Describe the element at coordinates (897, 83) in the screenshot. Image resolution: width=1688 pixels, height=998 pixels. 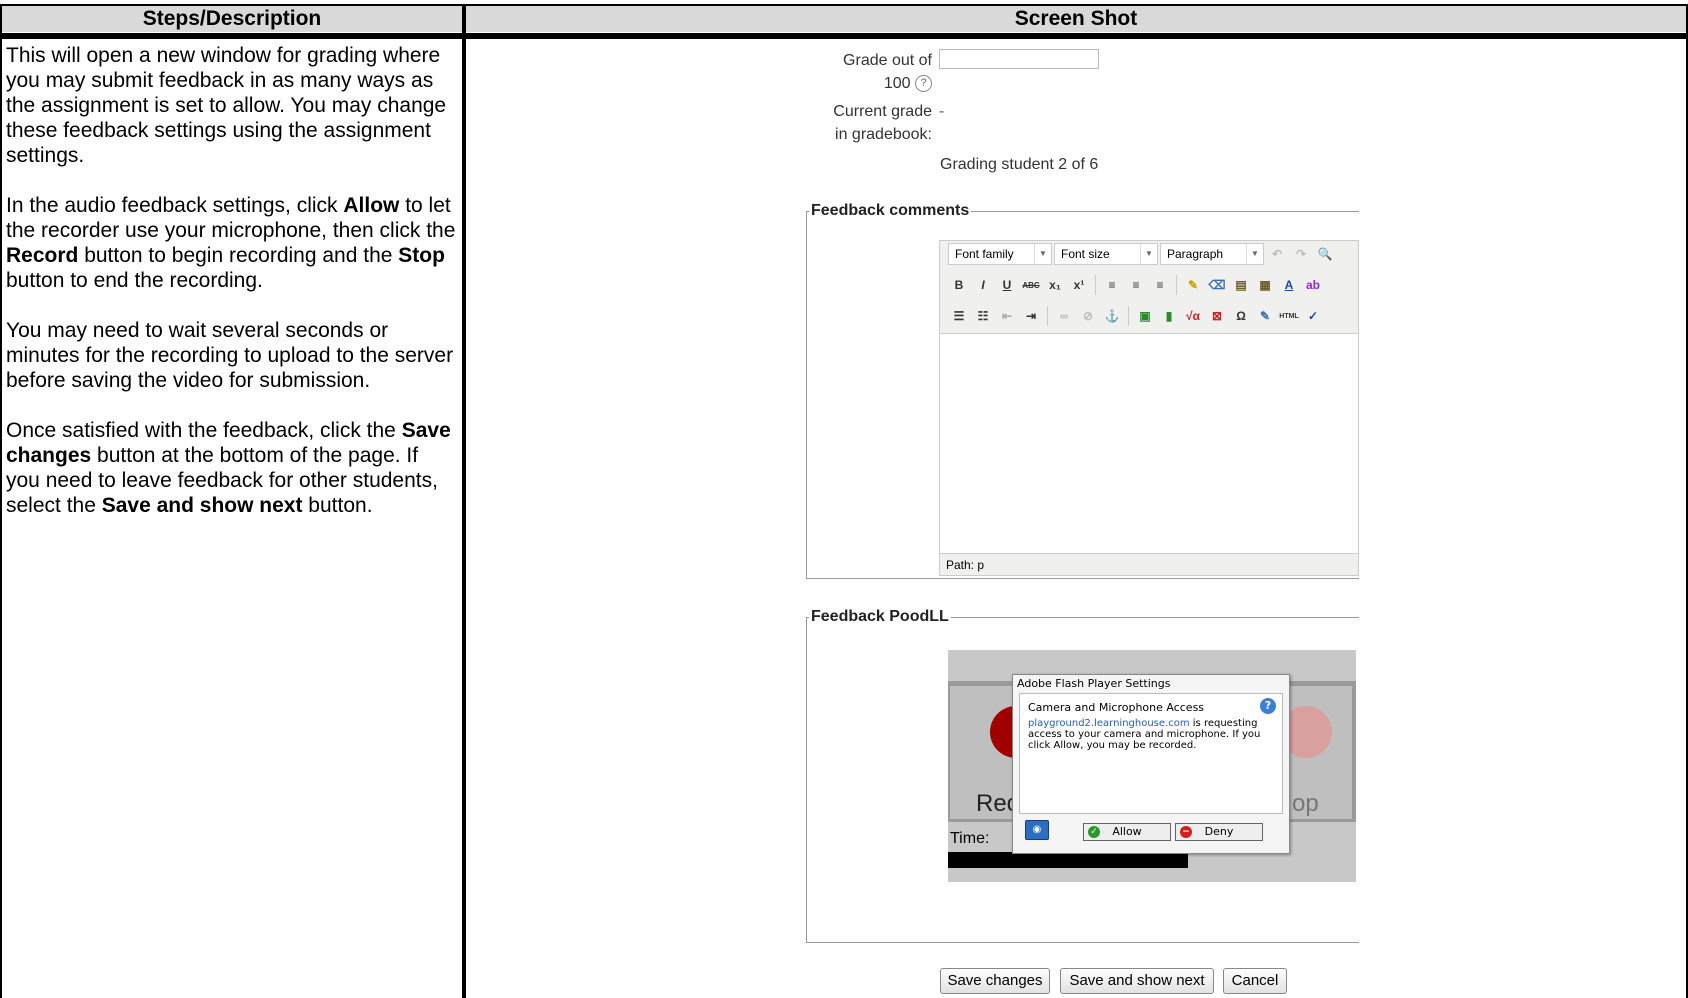
I see `grade-max: 100` at that location.